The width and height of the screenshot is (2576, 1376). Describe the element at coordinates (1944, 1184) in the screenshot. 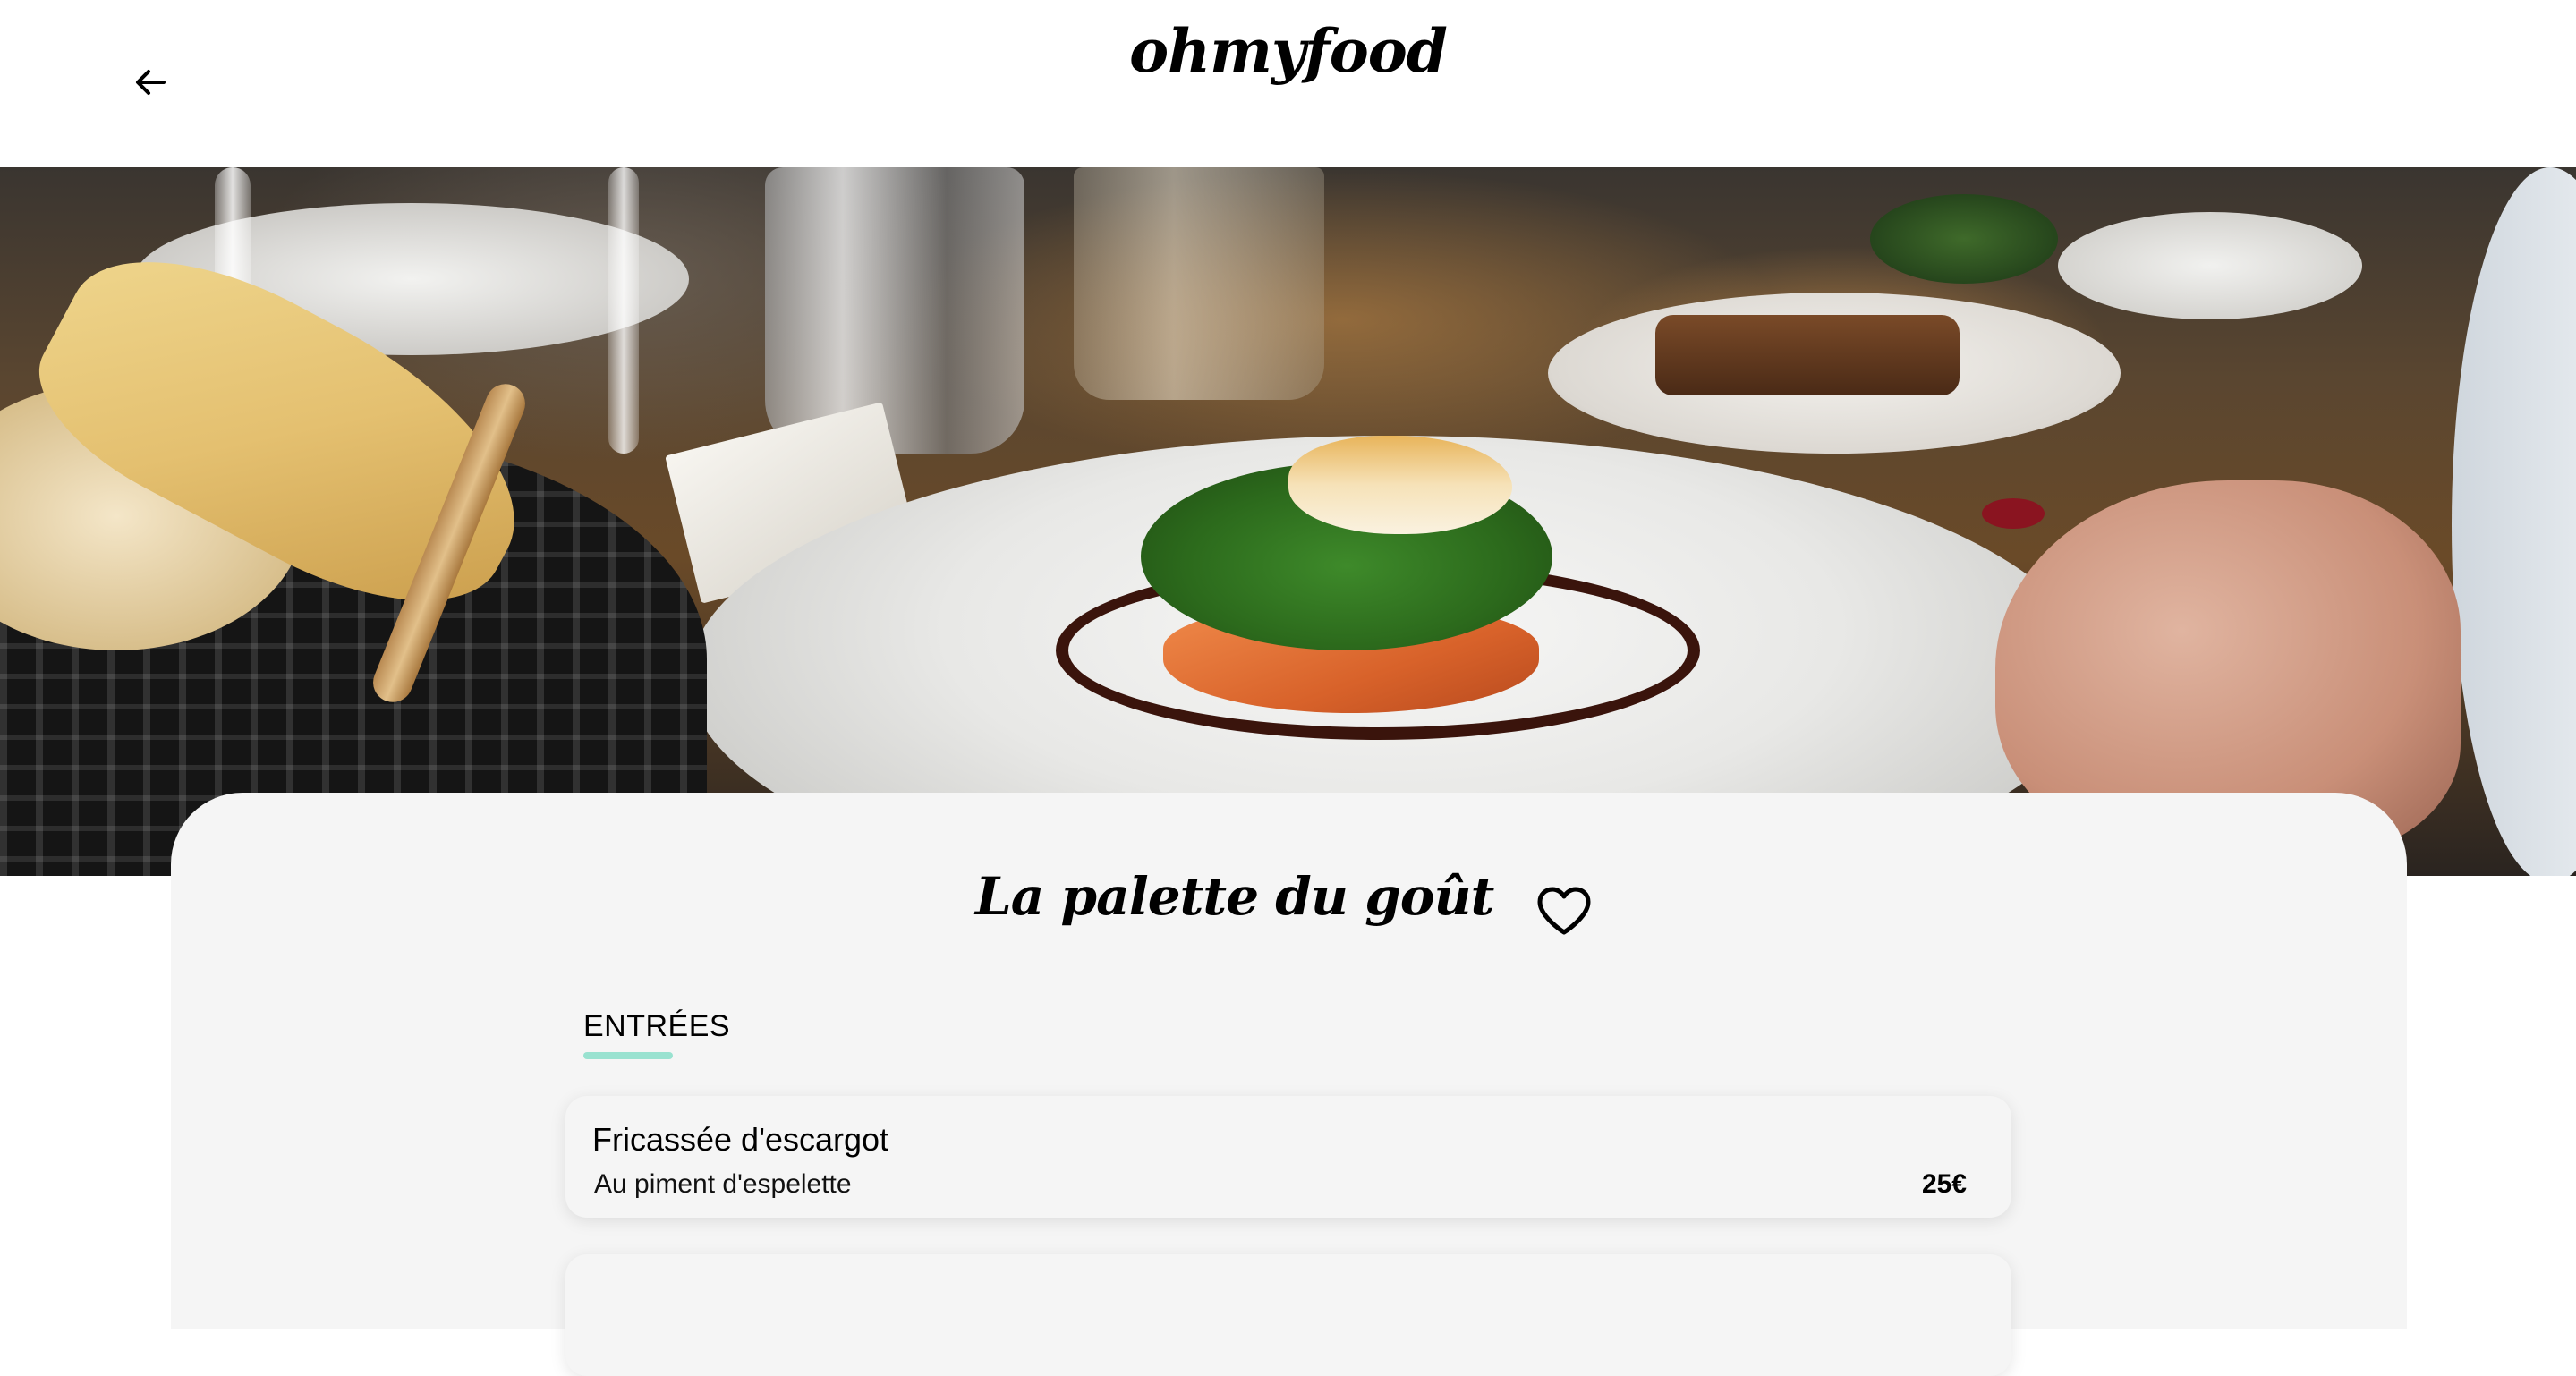

I see `menu-item-price: 25€` at that location.